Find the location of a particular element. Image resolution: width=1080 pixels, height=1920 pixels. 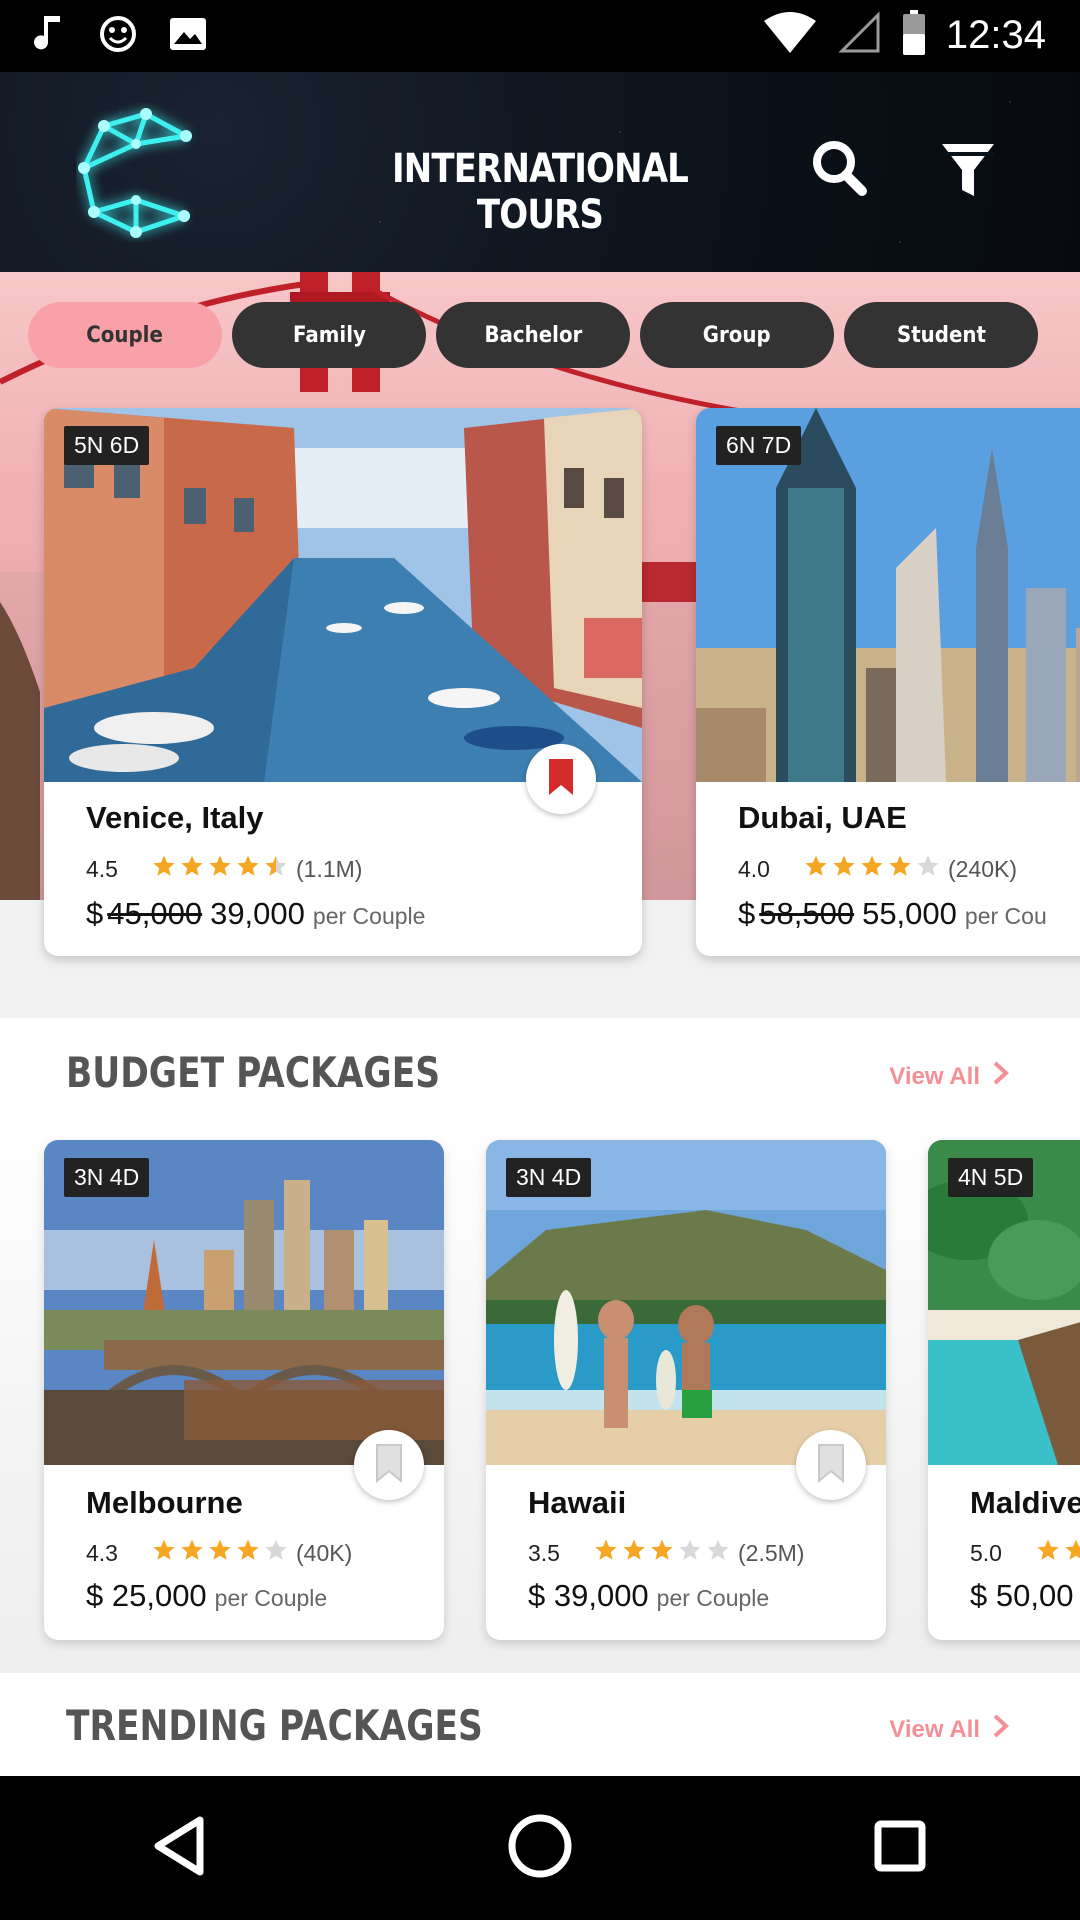

chip-group: Group is located at coordinates (737, 335).